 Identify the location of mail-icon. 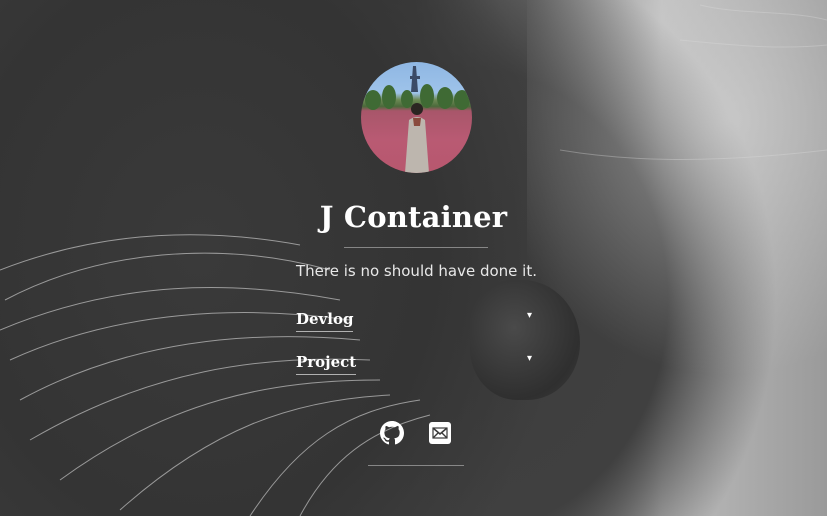
(440, 433).